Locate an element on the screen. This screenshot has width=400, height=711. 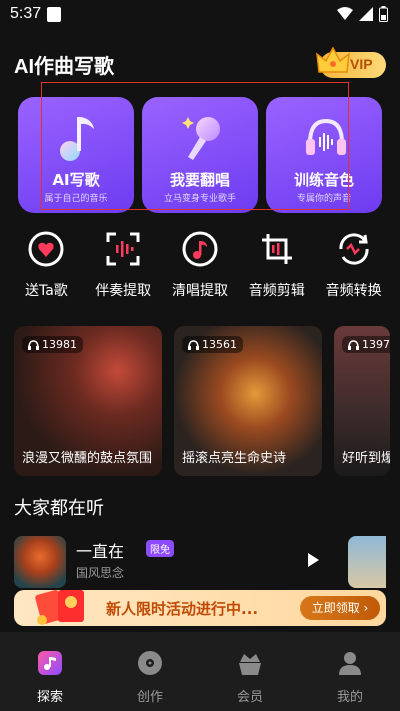
vip-button: VIP is located at coordinates (351, 62).